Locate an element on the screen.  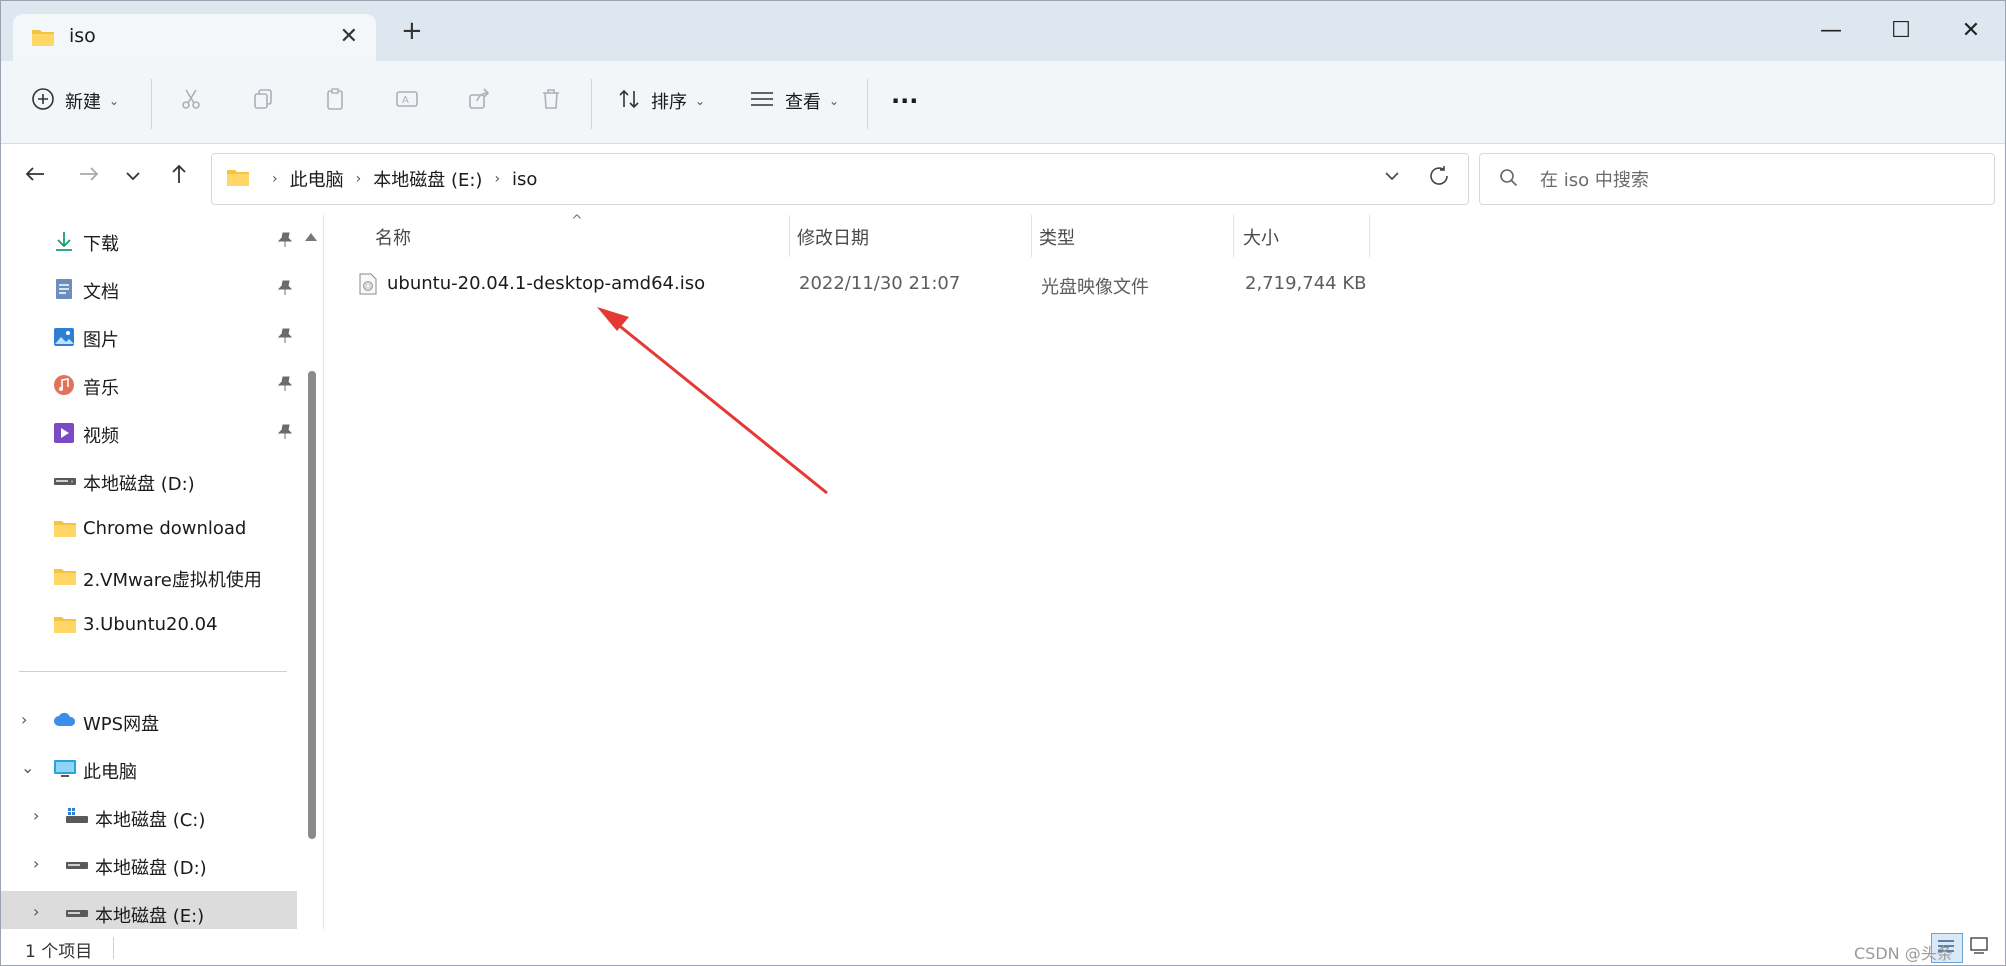
more-options-button: ··· is located at coordinates (904, 101).